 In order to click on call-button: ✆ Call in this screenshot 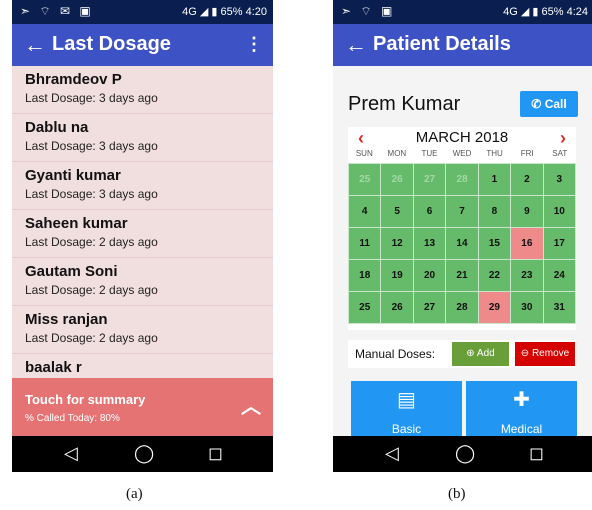, I will do `click(549, 104)`.